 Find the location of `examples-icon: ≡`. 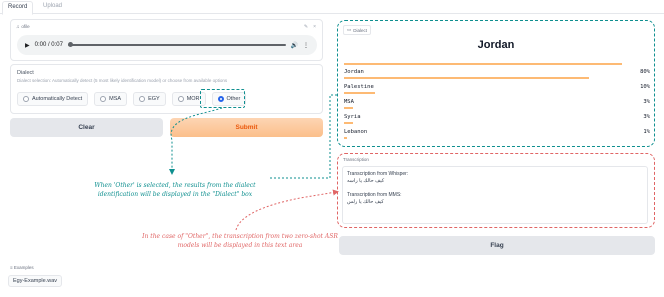

examples-icon: ≡ is located at coordinates (11, 267).